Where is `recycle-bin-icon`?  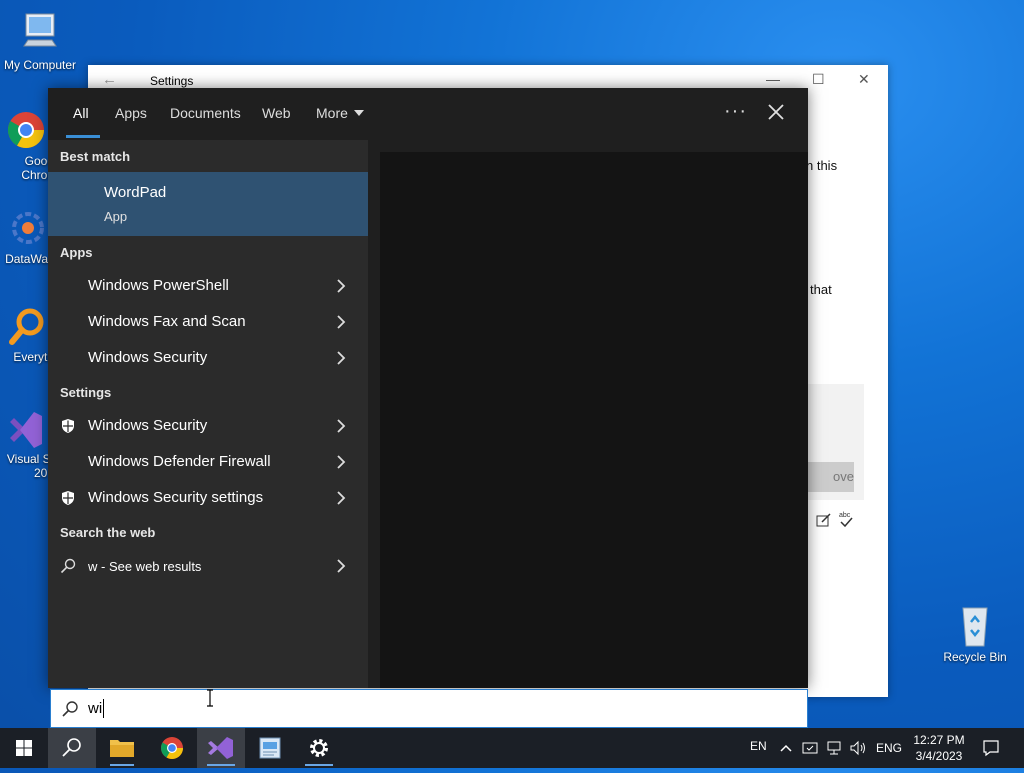 recycle-bin-icon is located at coordinates (975, 627).